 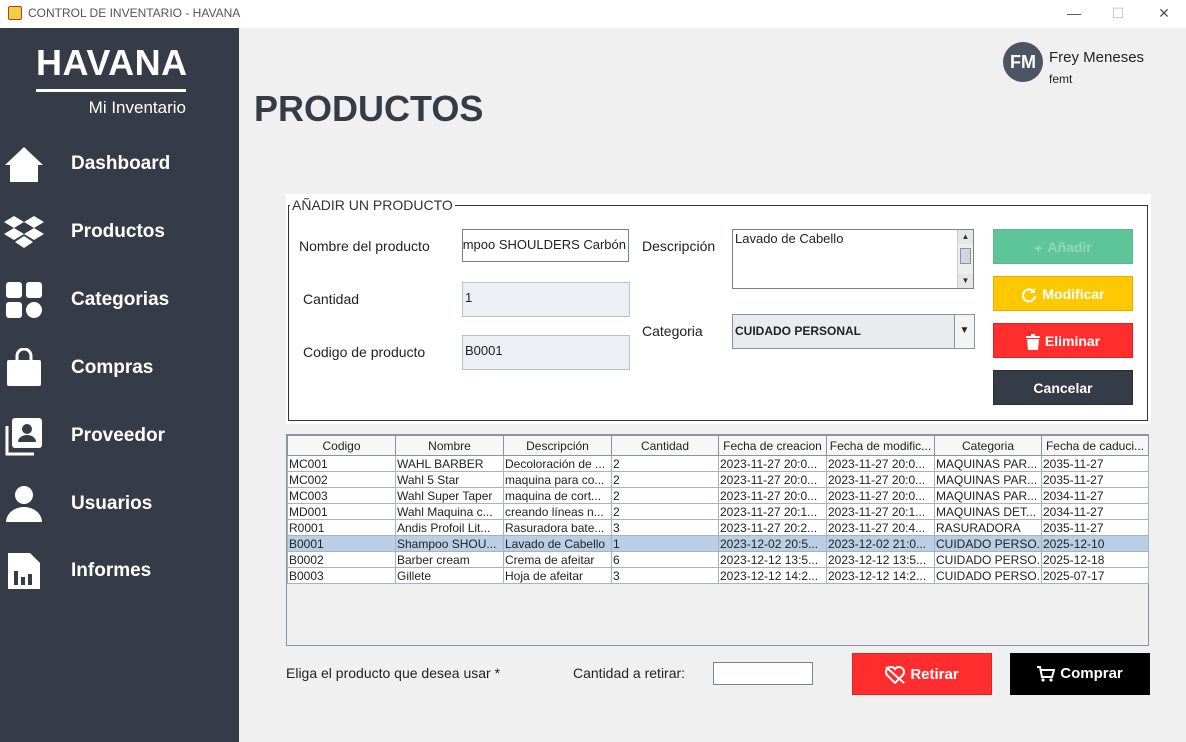 What do you see at coordinates (119, 164) in the screenshot?
I see `sidebar-item-dashboard: Dashboard` at bounding box center [119, 164].